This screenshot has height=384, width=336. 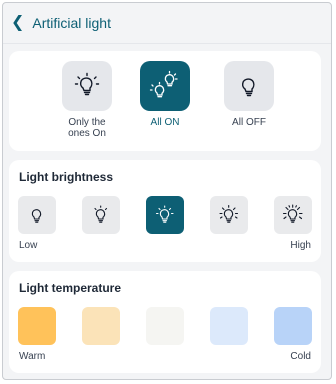 What do you see at coordinates (71, 23) in the screenshot?
I see `page-title: Artificial light` at bounding box center [71, 23].